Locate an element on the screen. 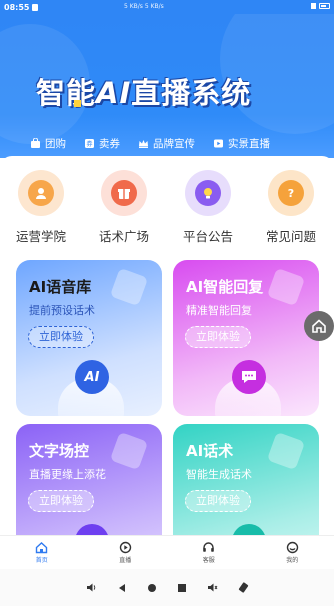 The image size is (334, 606). system-nav-bar is located at coordinates (167, 587).